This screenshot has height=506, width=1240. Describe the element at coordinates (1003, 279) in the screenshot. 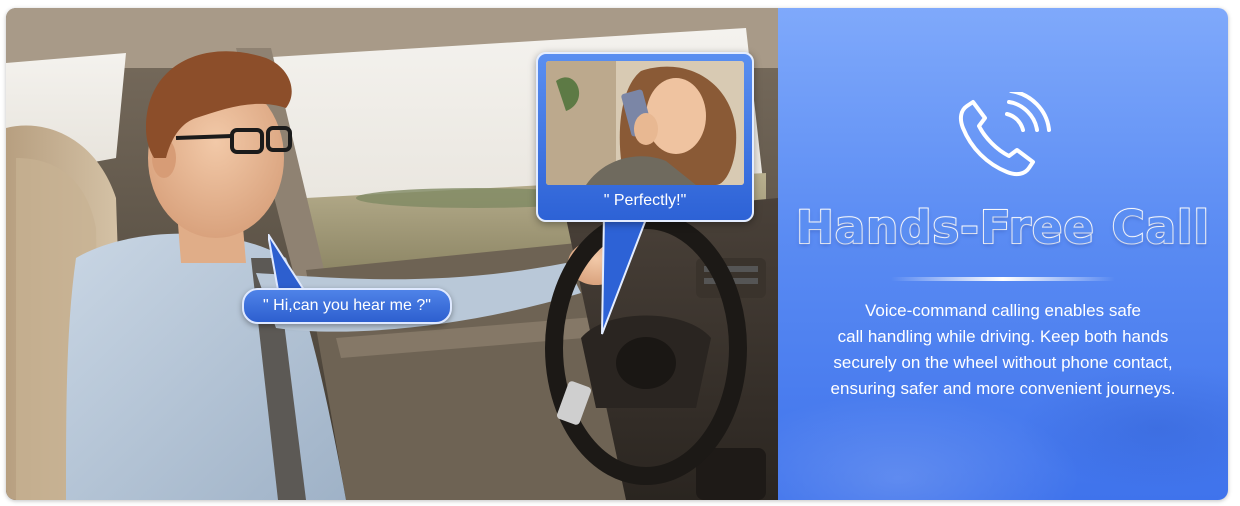

I see `title-divider` at that location.